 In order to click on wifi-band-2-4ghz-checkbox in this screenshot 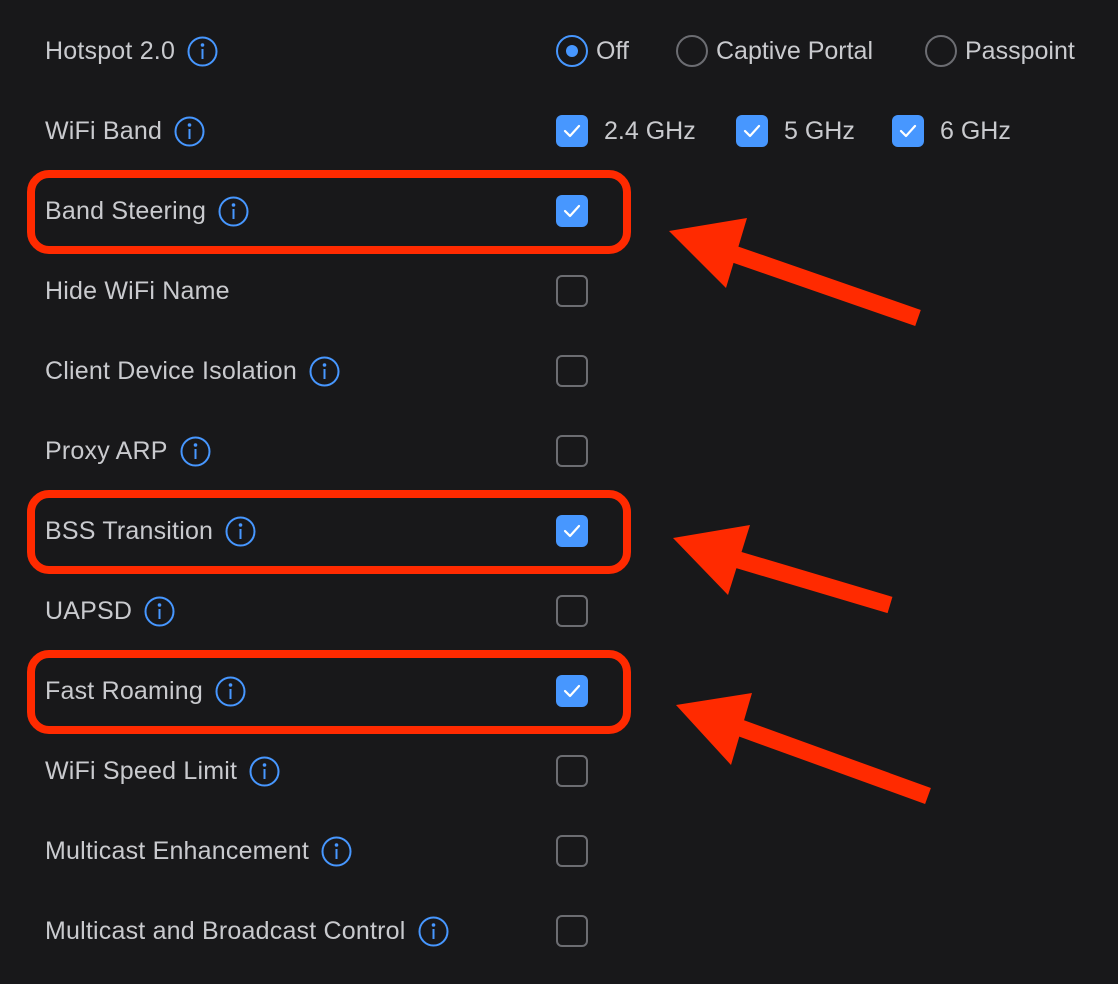, I will do `click(572, 131)`.